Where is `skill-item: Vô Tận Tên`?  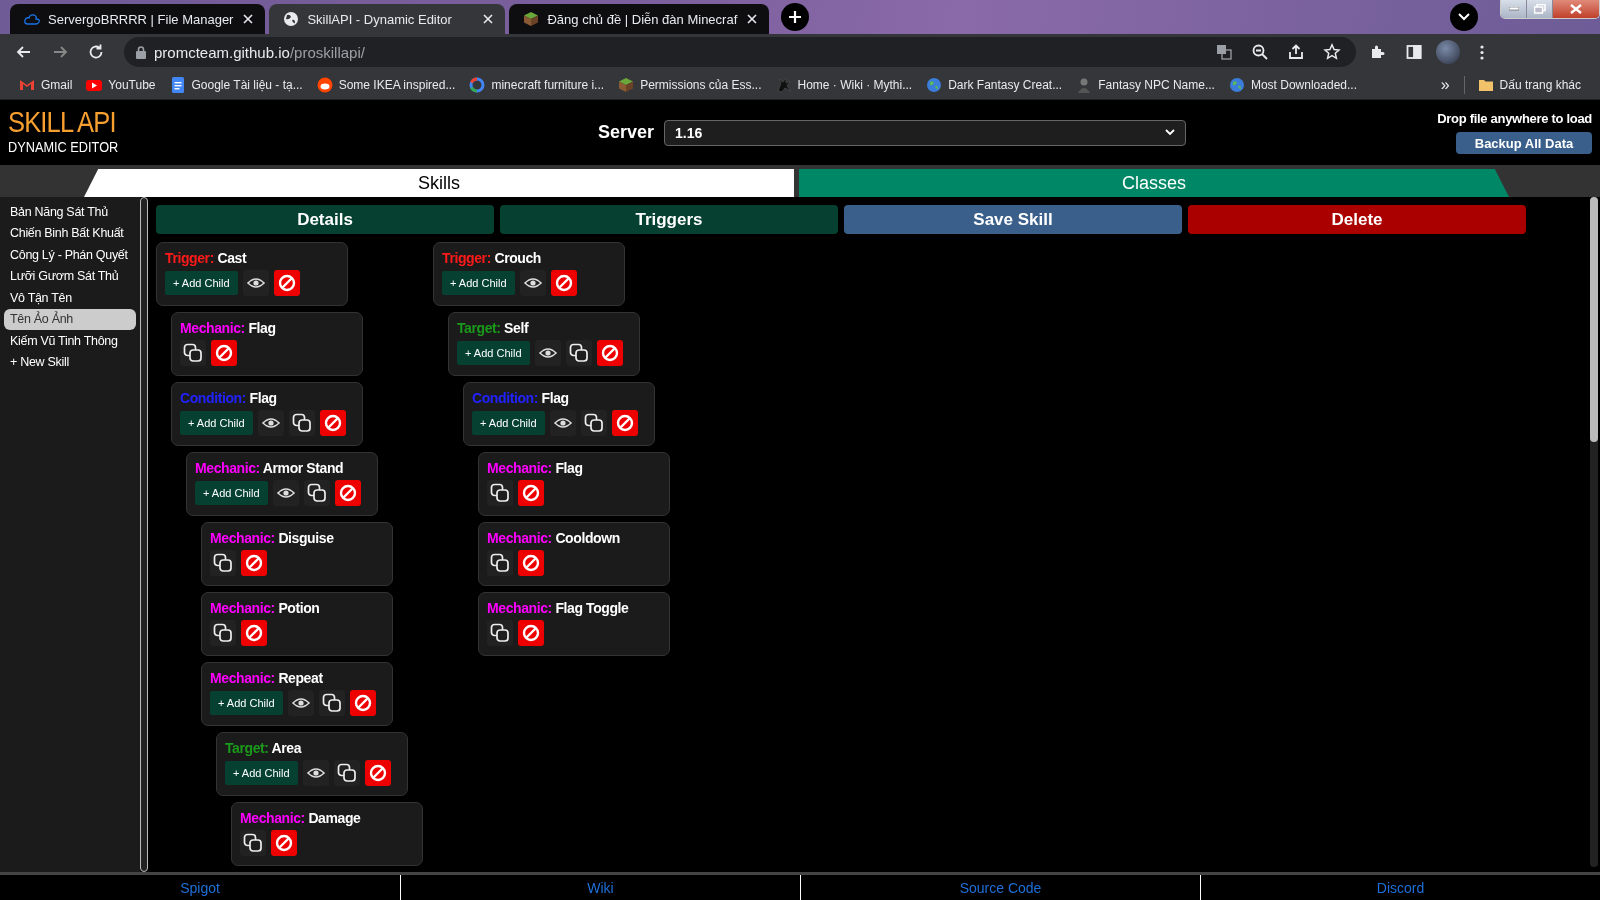 skill-item: Vô Tận Tên is located at coordinates (70, 298).